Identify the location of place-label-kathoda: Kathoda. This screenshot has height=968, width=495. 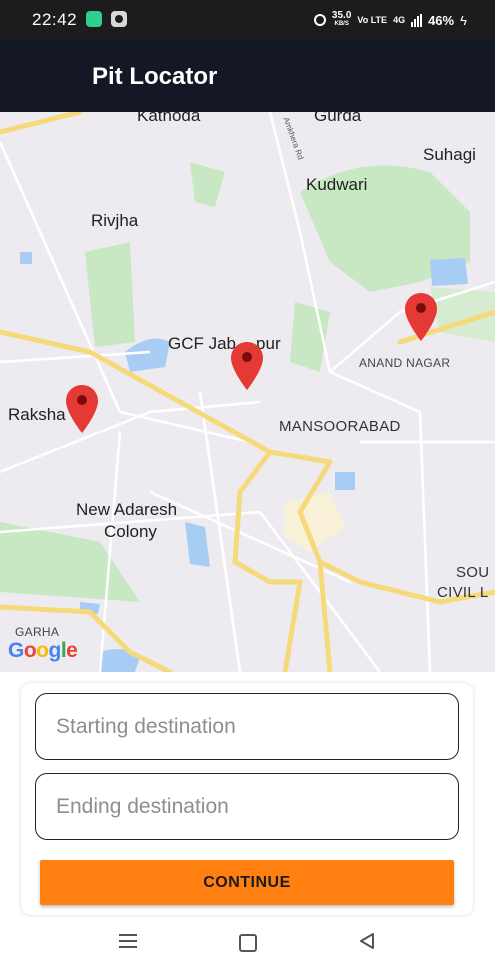
(169, 118).